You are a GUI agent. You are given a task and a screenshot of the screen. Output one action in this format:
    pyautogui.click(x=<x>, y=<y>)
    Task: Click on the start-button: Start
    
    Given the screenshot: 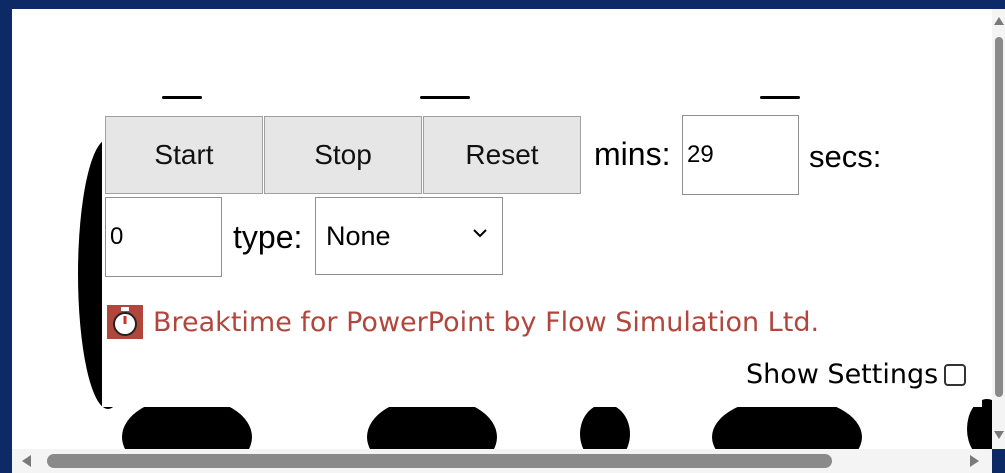 What is the action you would take?
    pyautogui.click(x=184, y=155)
    